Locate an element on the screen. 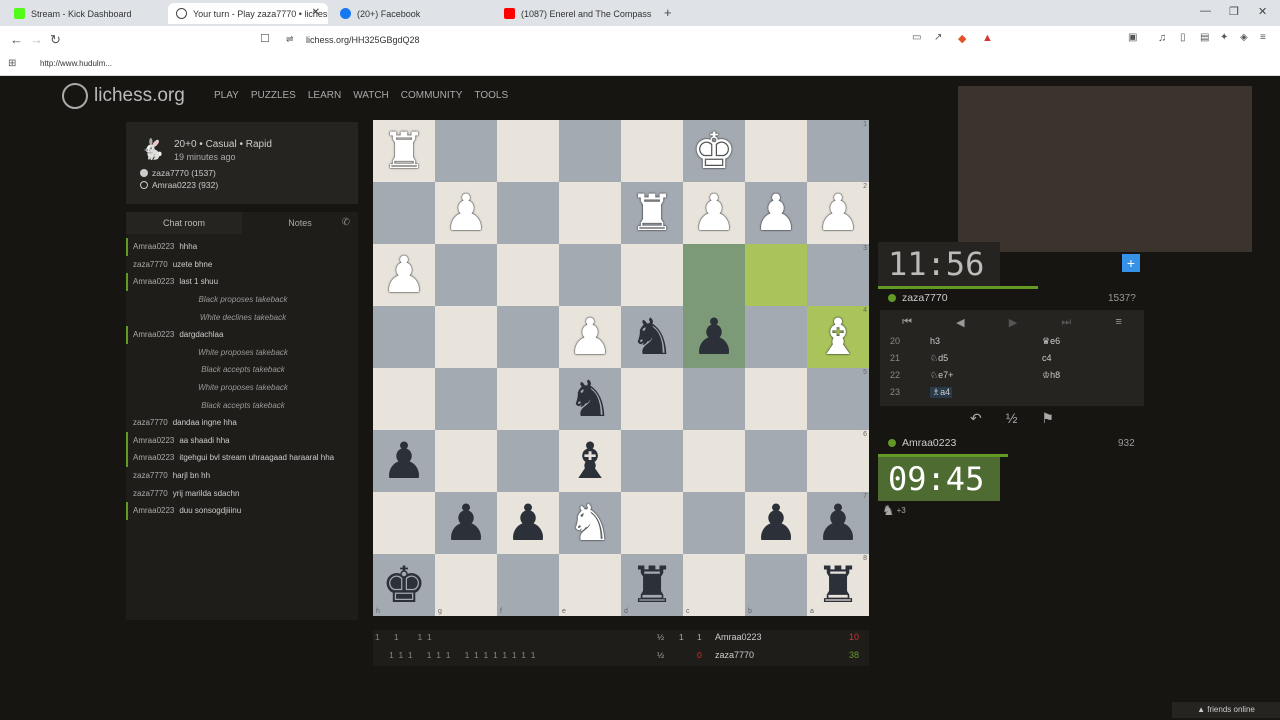 This screenshot has height=720, width=1280. site-info-icon: ⇌ is located at coordinates (290, 39).